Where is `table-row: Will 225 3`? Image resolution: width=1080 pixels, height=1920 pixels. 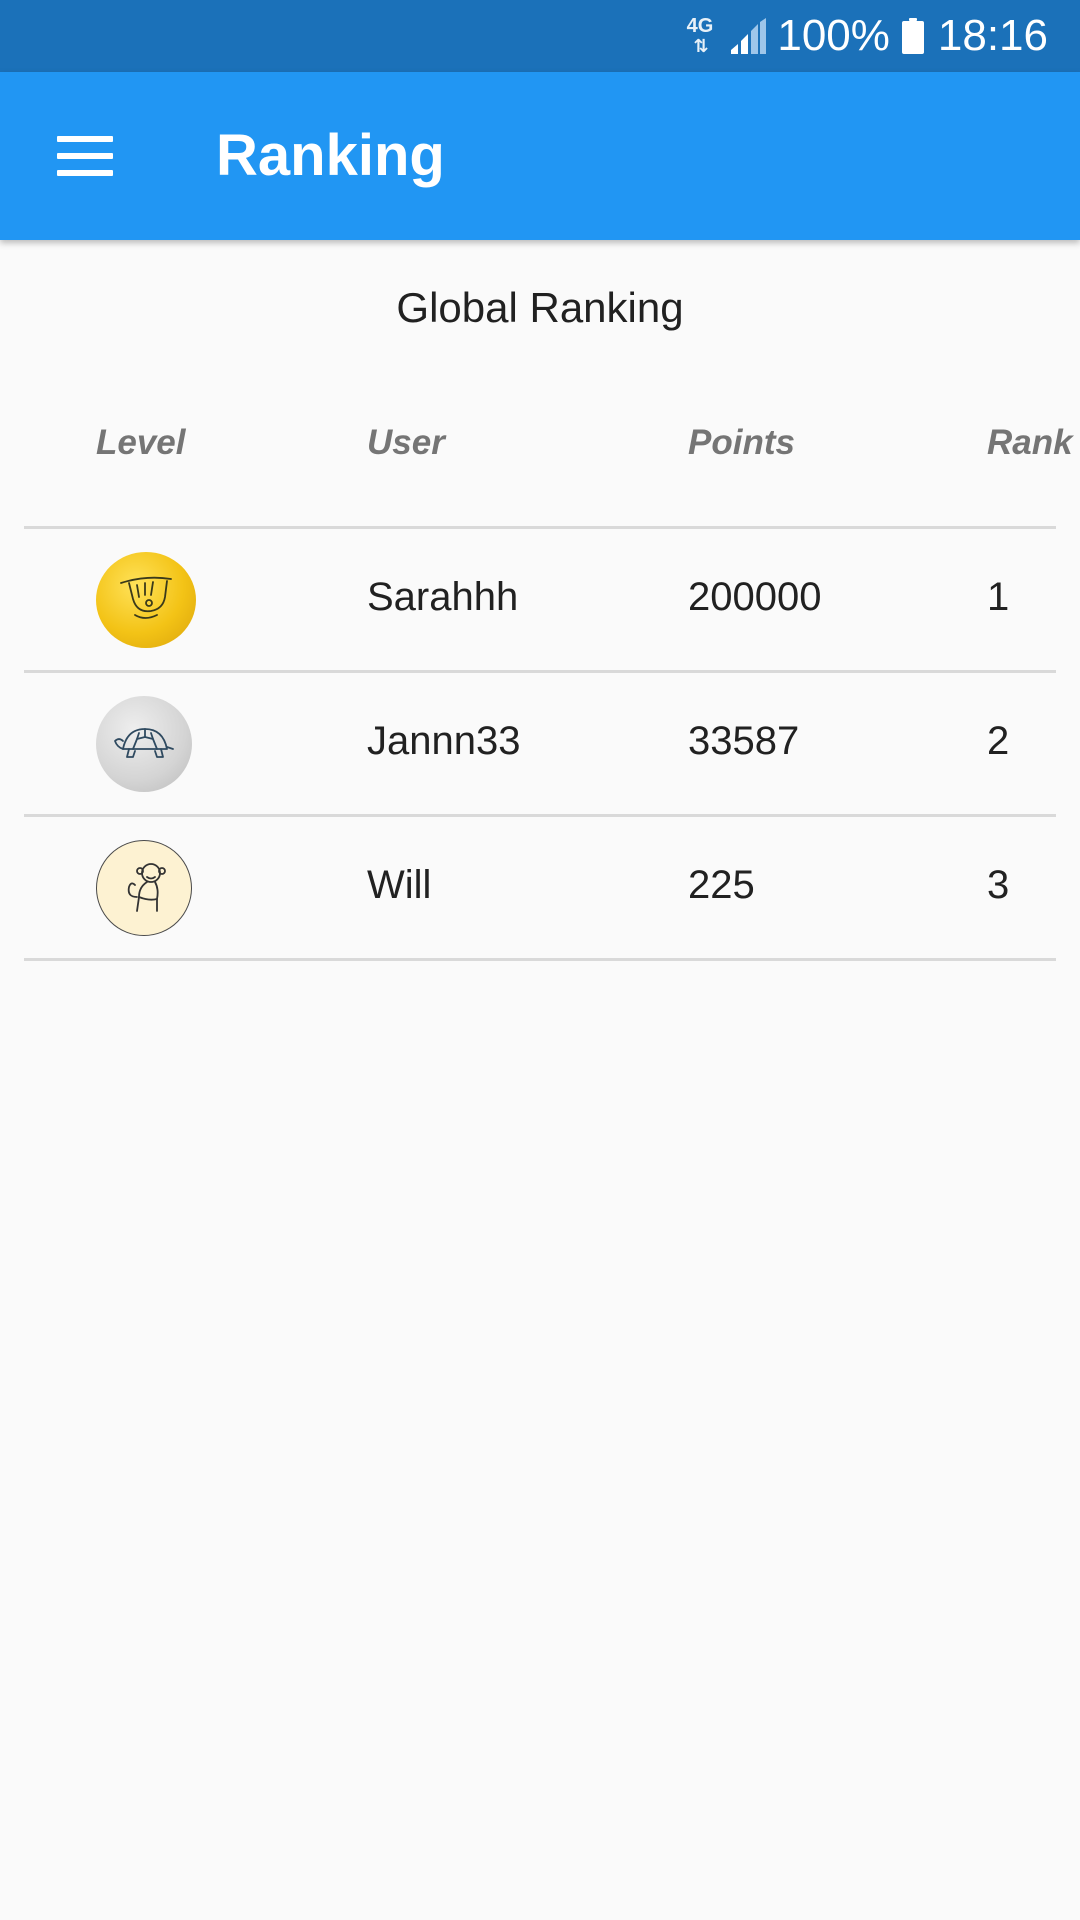 table-row: Will 225 3 is located at coordinates (540, 889).